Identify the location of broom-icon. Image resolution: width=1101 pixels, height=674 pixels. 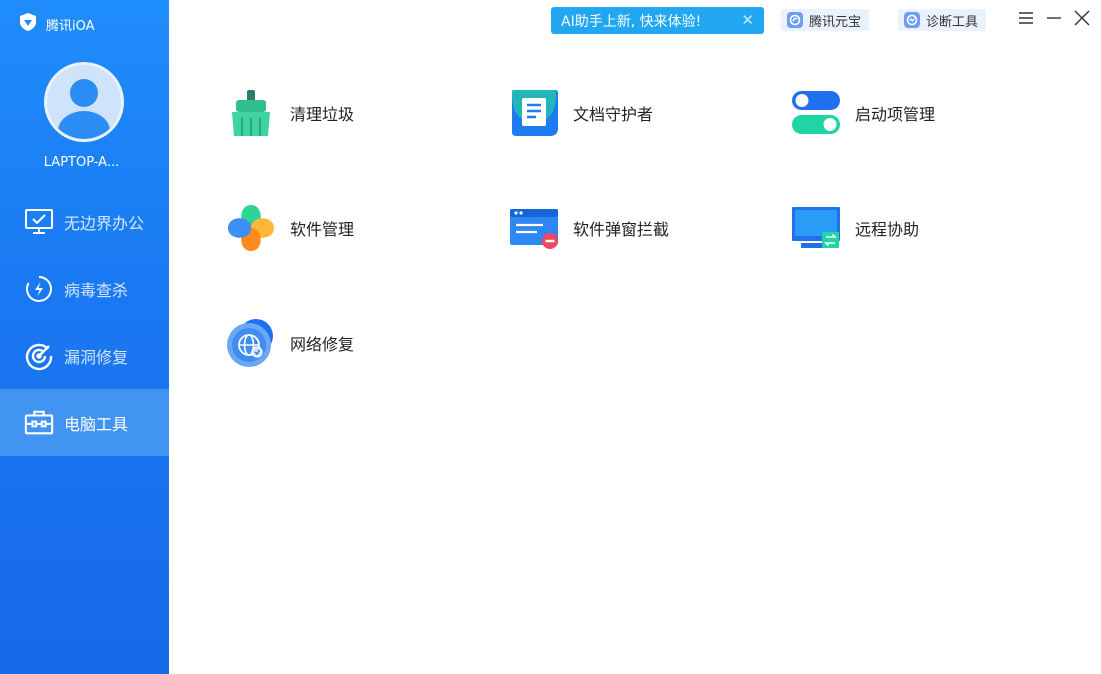
(251, 113).